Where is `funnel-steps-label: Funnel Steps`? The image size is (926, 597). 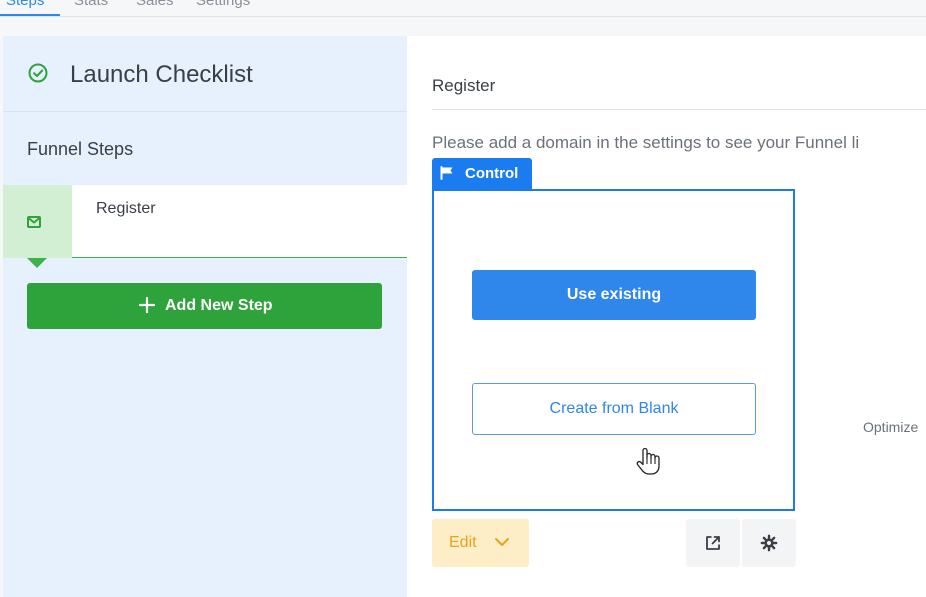 funnel-steps-label: Funnel Steps is located at coordinates (80, 149).